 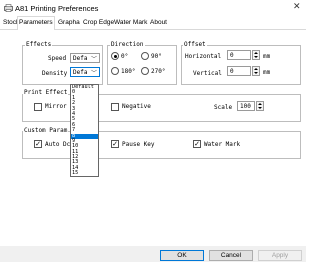 I want to click on vertical-label: Vertical, so click(x=207, y=73).